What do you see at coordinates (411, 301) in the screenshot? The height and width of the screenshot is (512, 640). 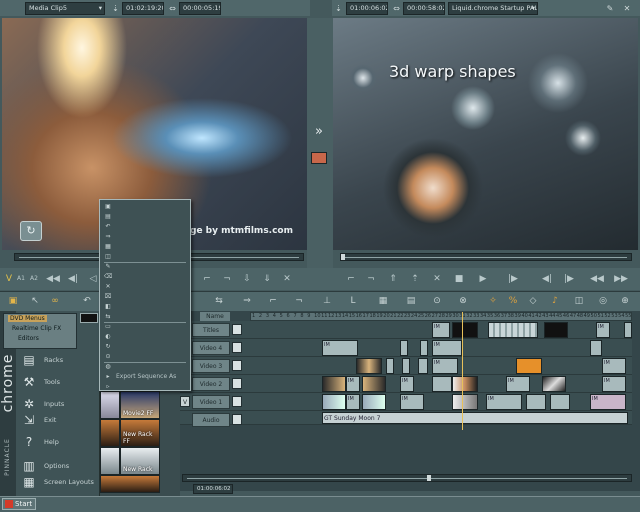 I see `ripple-icon: ▤` at bounding box center [411, 301].